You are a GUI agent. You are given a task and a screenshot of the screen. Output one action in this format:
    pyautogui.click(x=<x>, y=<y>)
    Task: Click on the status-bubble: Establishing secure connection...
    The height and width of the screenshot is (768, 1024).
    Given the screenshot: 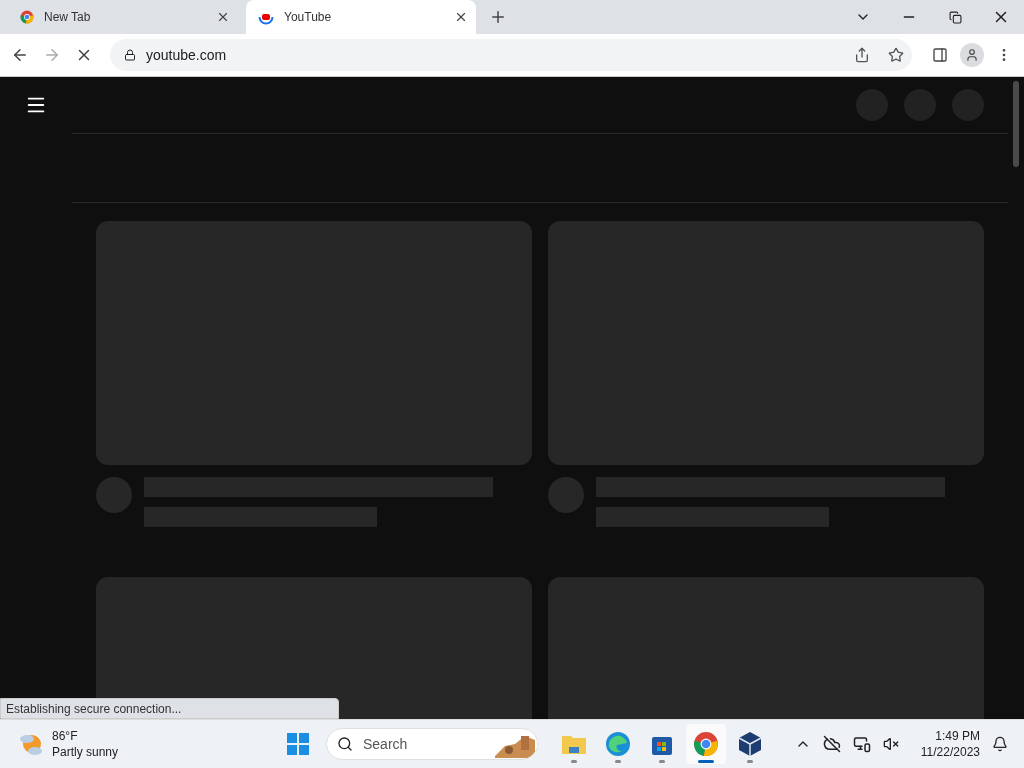 What is the action you would take?
    pyautogui.click(x=169, y=708)
    